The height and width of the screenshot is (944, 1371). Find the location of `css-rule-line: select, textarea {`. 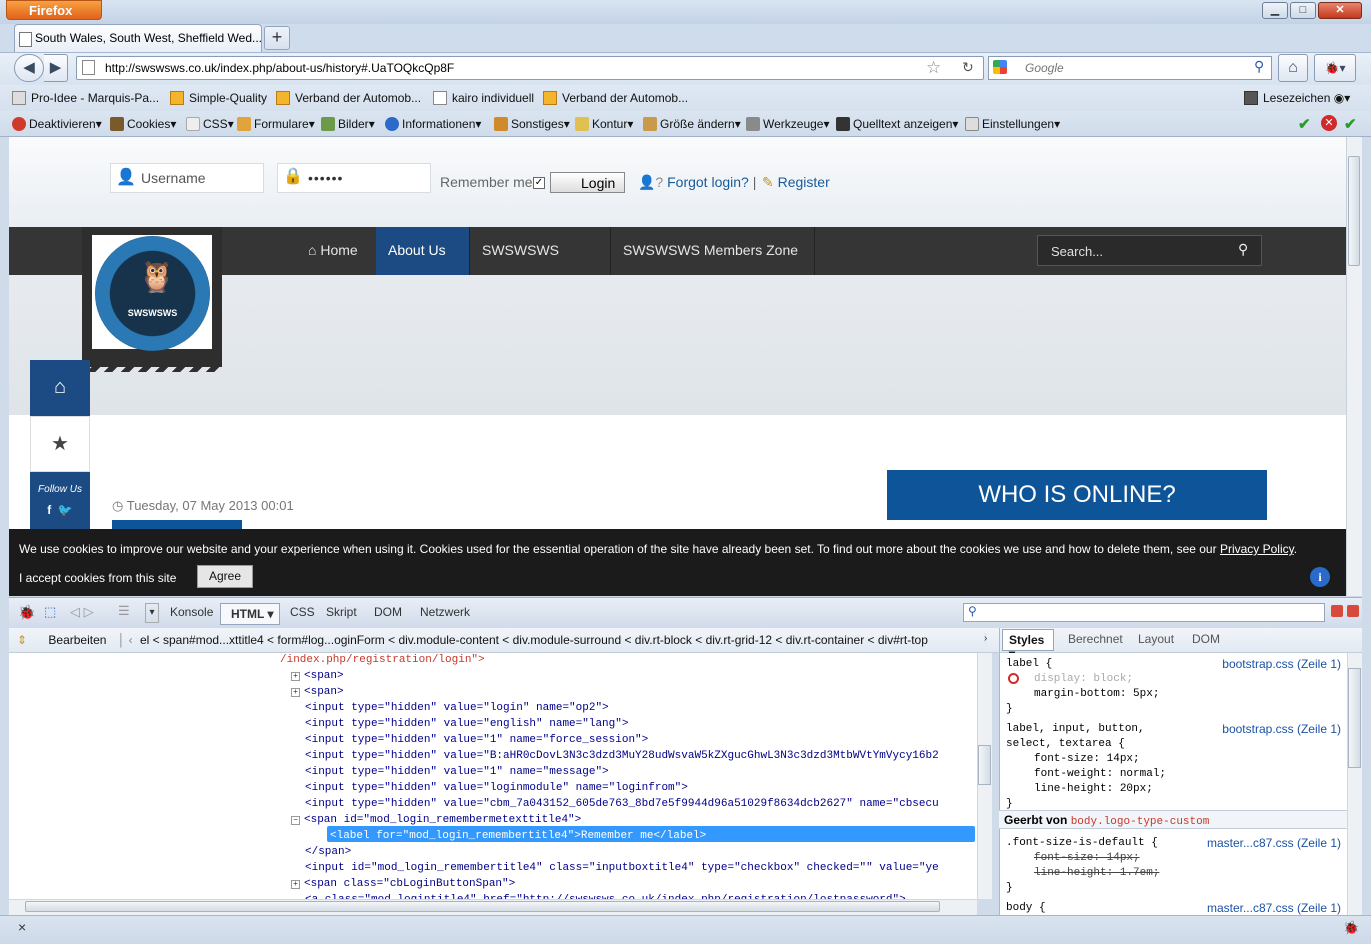

css-rule-line: select, textarea { is located at coordinates (1065, 744).